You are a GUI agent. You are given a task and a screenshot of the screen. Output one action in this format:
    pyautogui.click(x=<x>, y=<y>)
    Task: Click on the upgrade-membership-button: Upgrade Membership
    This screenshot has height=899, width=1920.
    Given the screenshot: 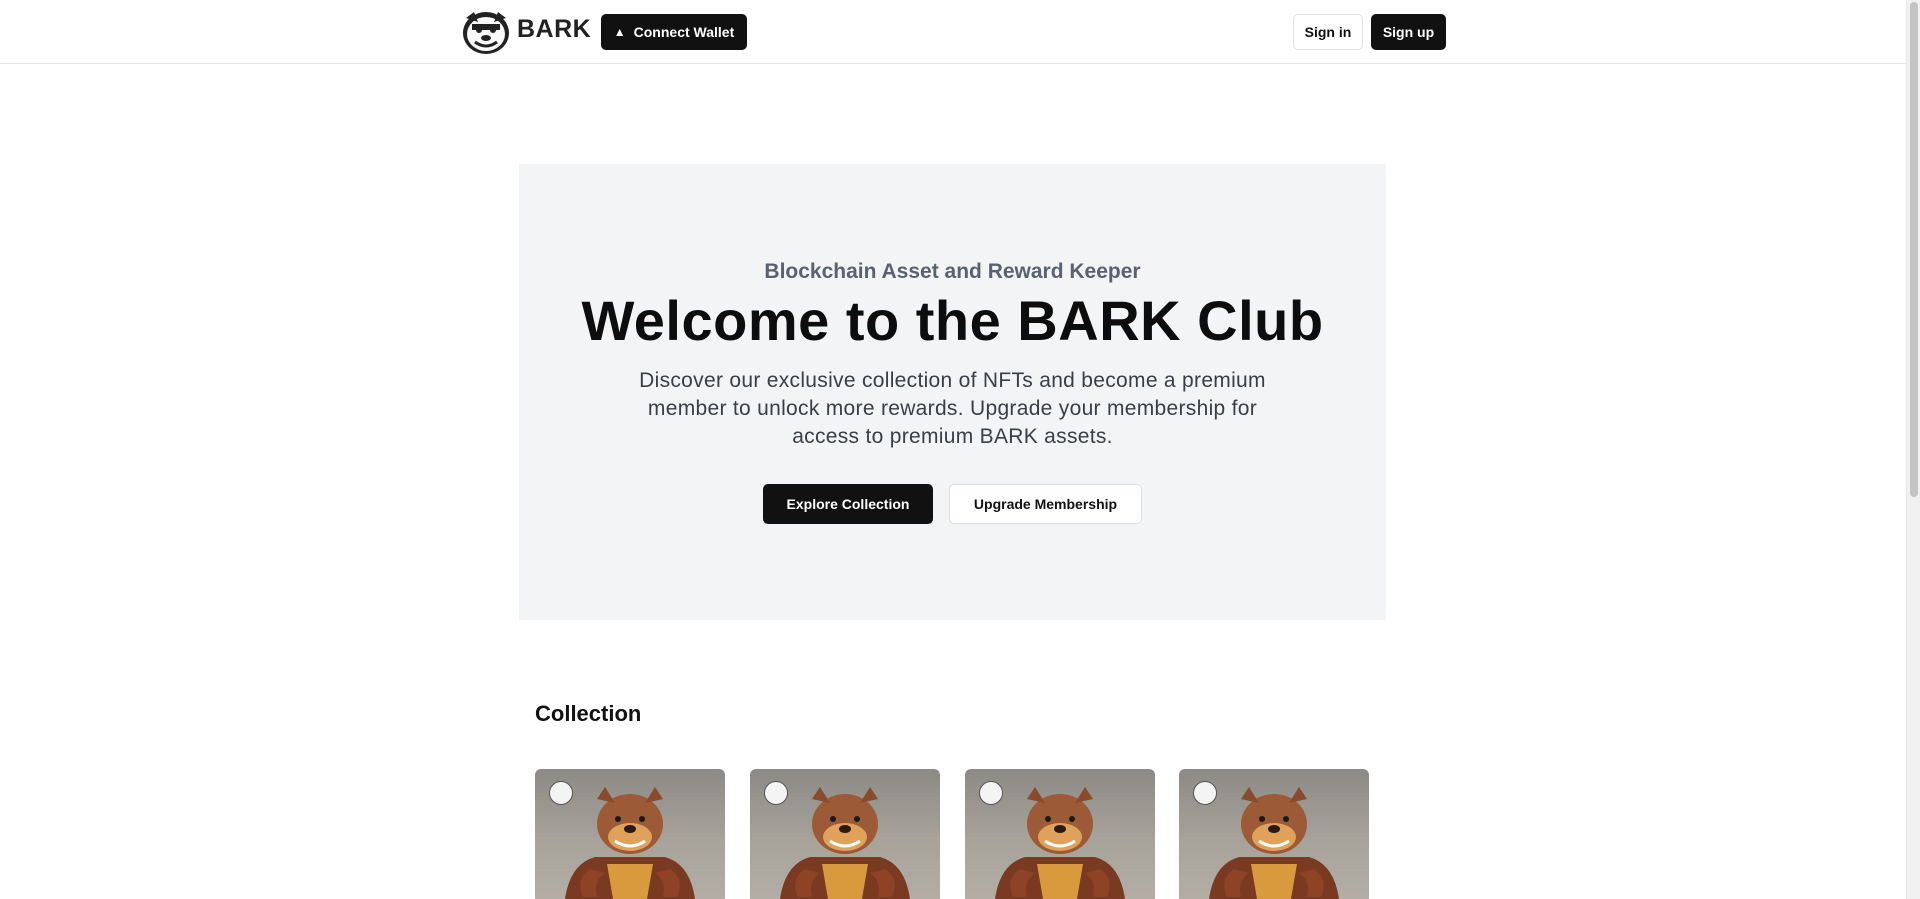 What is the action you would take?
    pyautogui.click(x=1045, y=504)
    